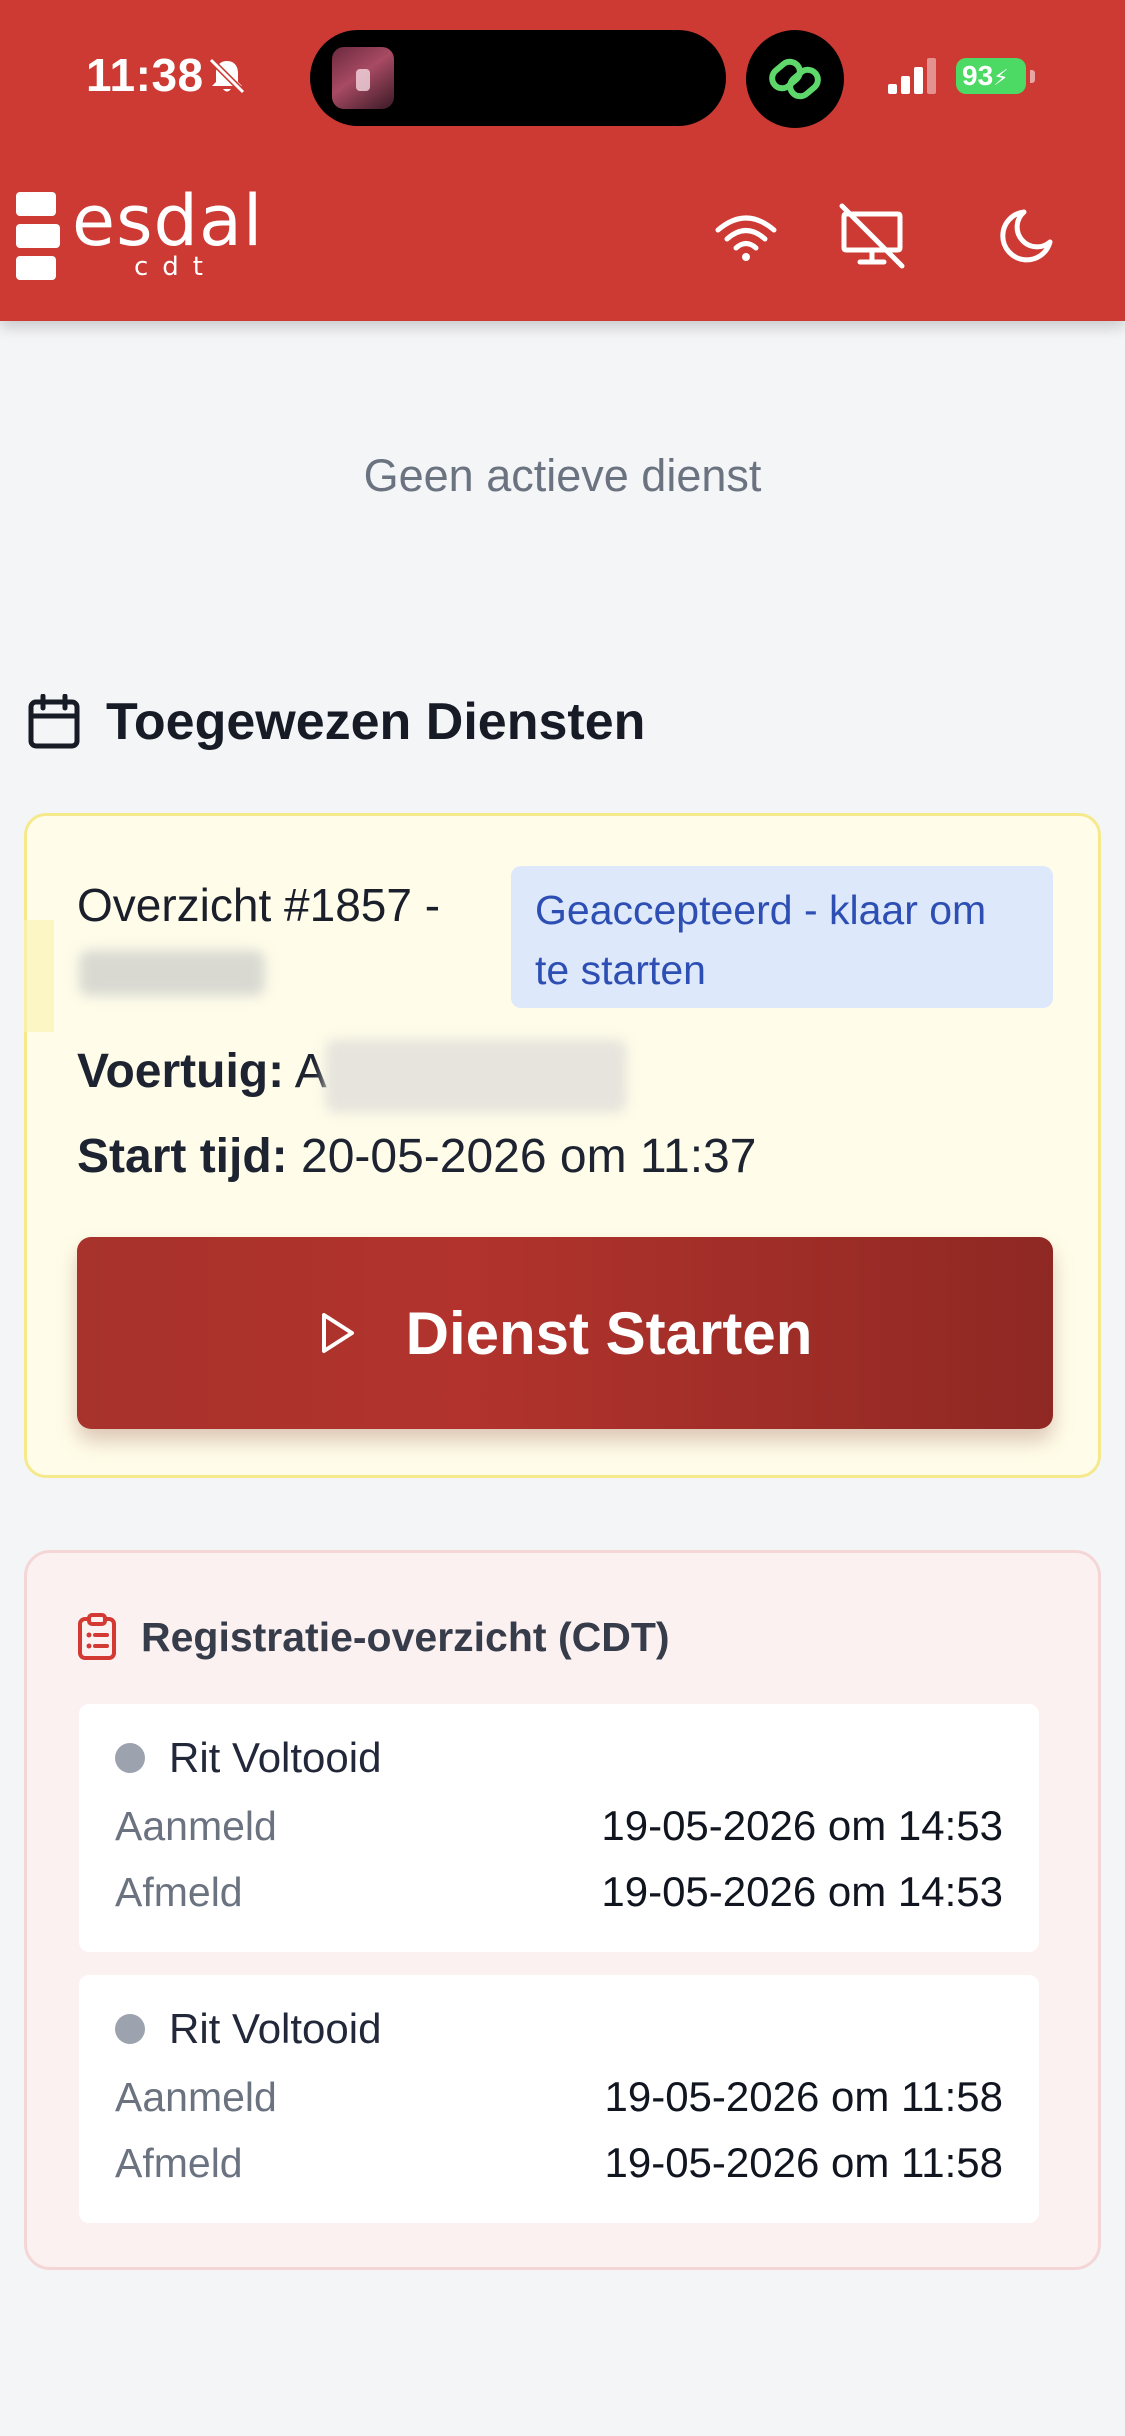 The width and height of the screenshot is (1125, 2436). What do you see at coordinates (518, 78) in the screenshot?
I see `dynamic-island` at bounding box center [518, 78].